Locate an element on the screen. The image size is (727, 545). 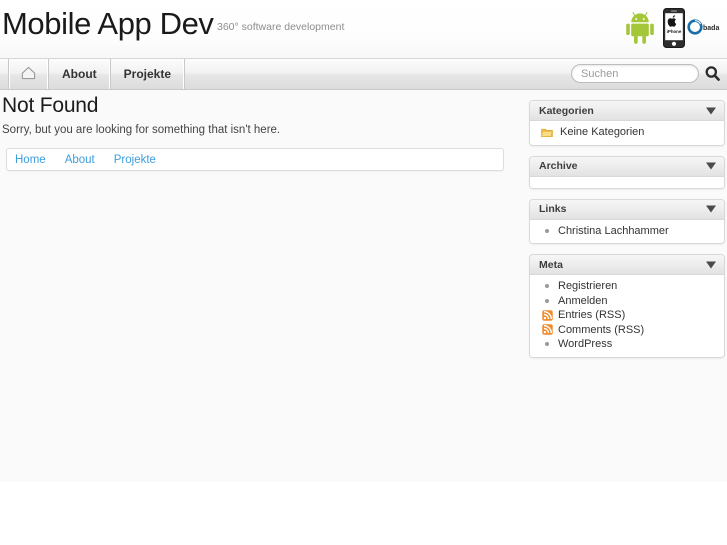
page-link-about: About is located at coordinates (80, 160).